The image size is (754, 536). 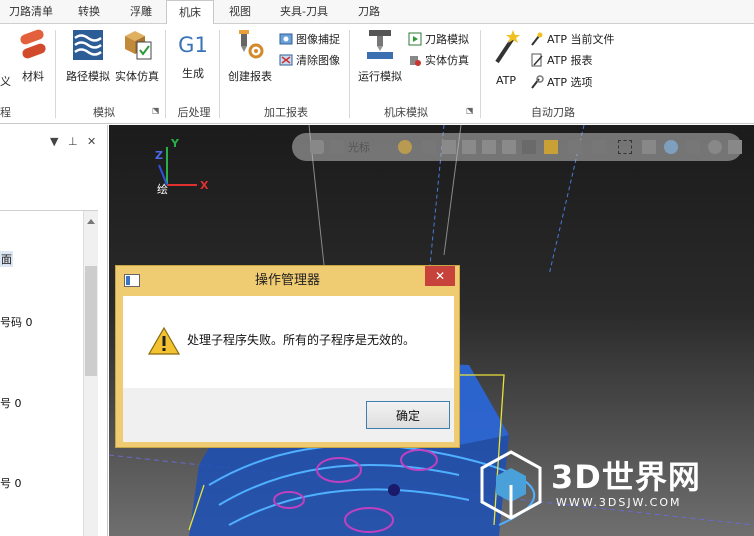 I want to click on generate-button: G1 生成, so click(x=193, y=54).